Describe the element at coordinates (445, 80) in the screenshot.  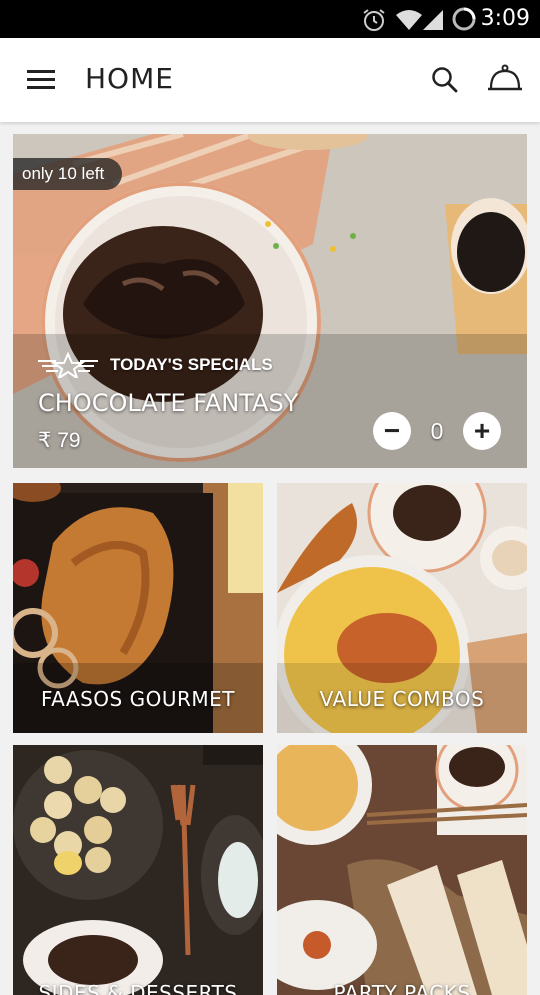
I see `search-icon` at that location.